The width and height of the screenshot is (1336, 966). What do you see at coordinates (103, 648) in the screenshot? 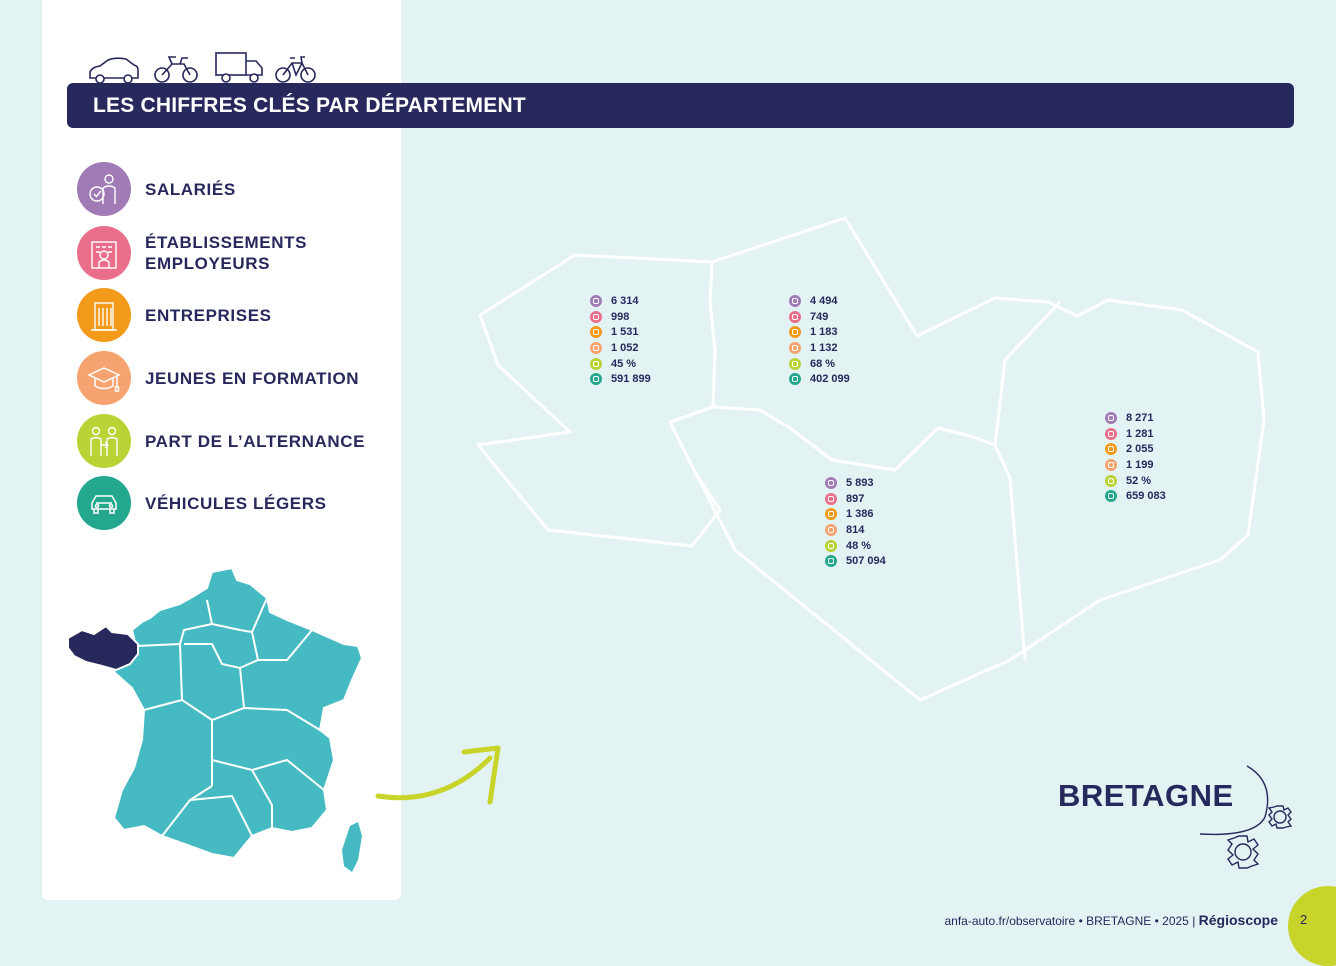
I see `bretagne-highlight` at bounding box center [103, 648].